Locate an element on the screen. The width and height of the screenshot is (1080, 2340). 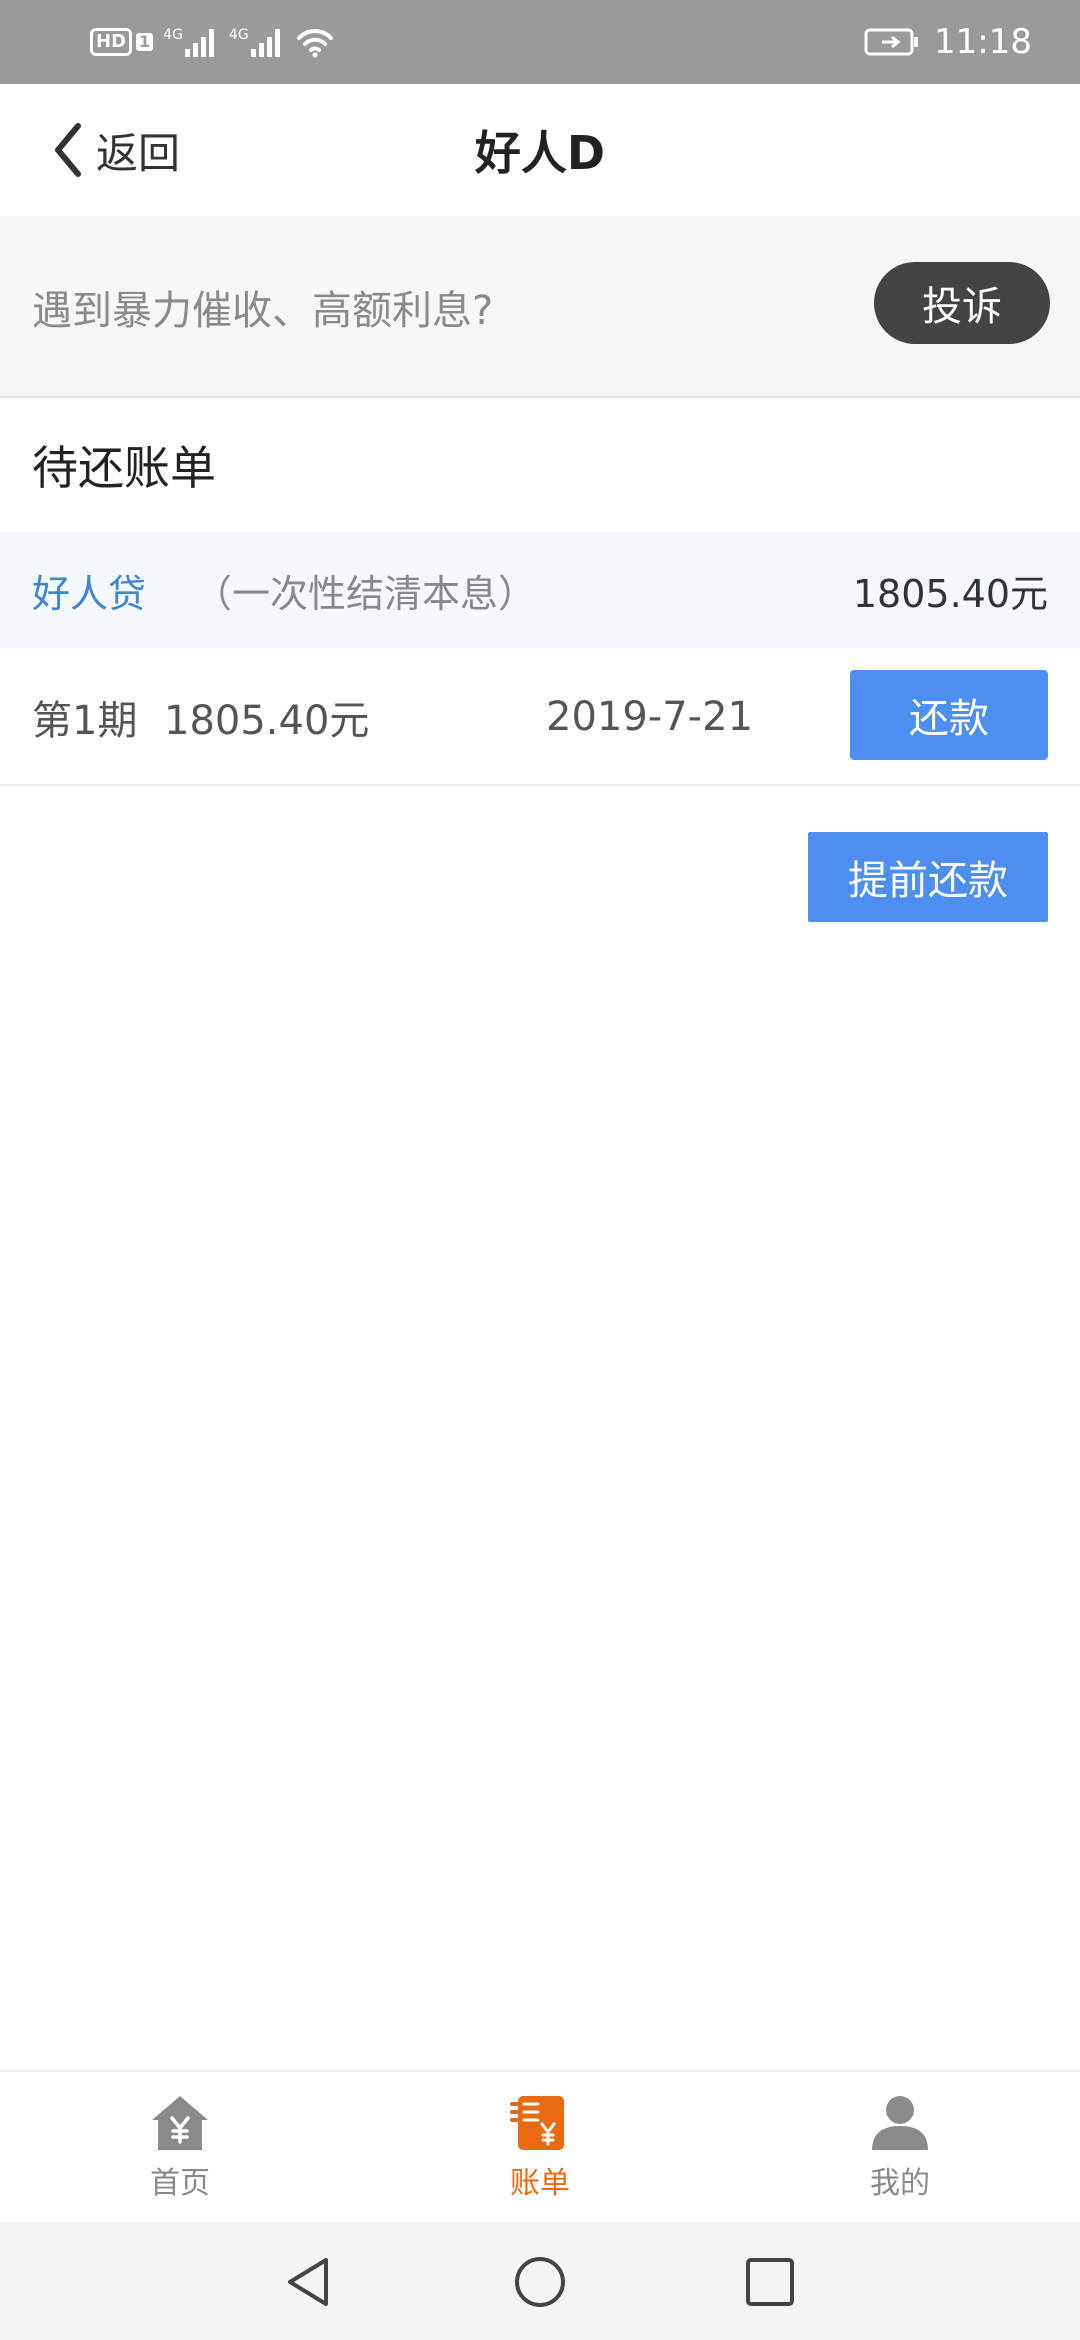
complaint-button: 投诉 is located at coordinates (962, 303).